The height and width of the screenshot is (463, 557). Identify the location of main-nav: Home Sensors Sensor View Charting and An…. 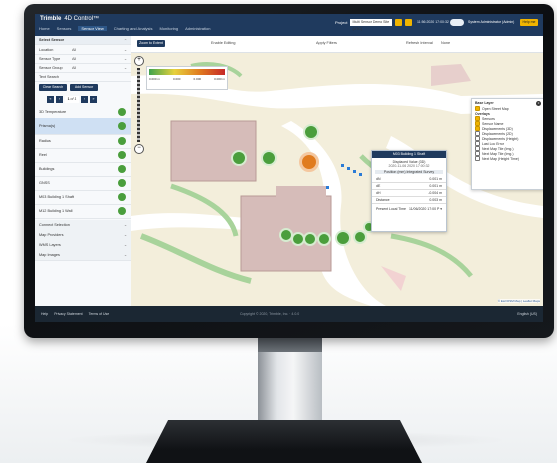
(124, 28).